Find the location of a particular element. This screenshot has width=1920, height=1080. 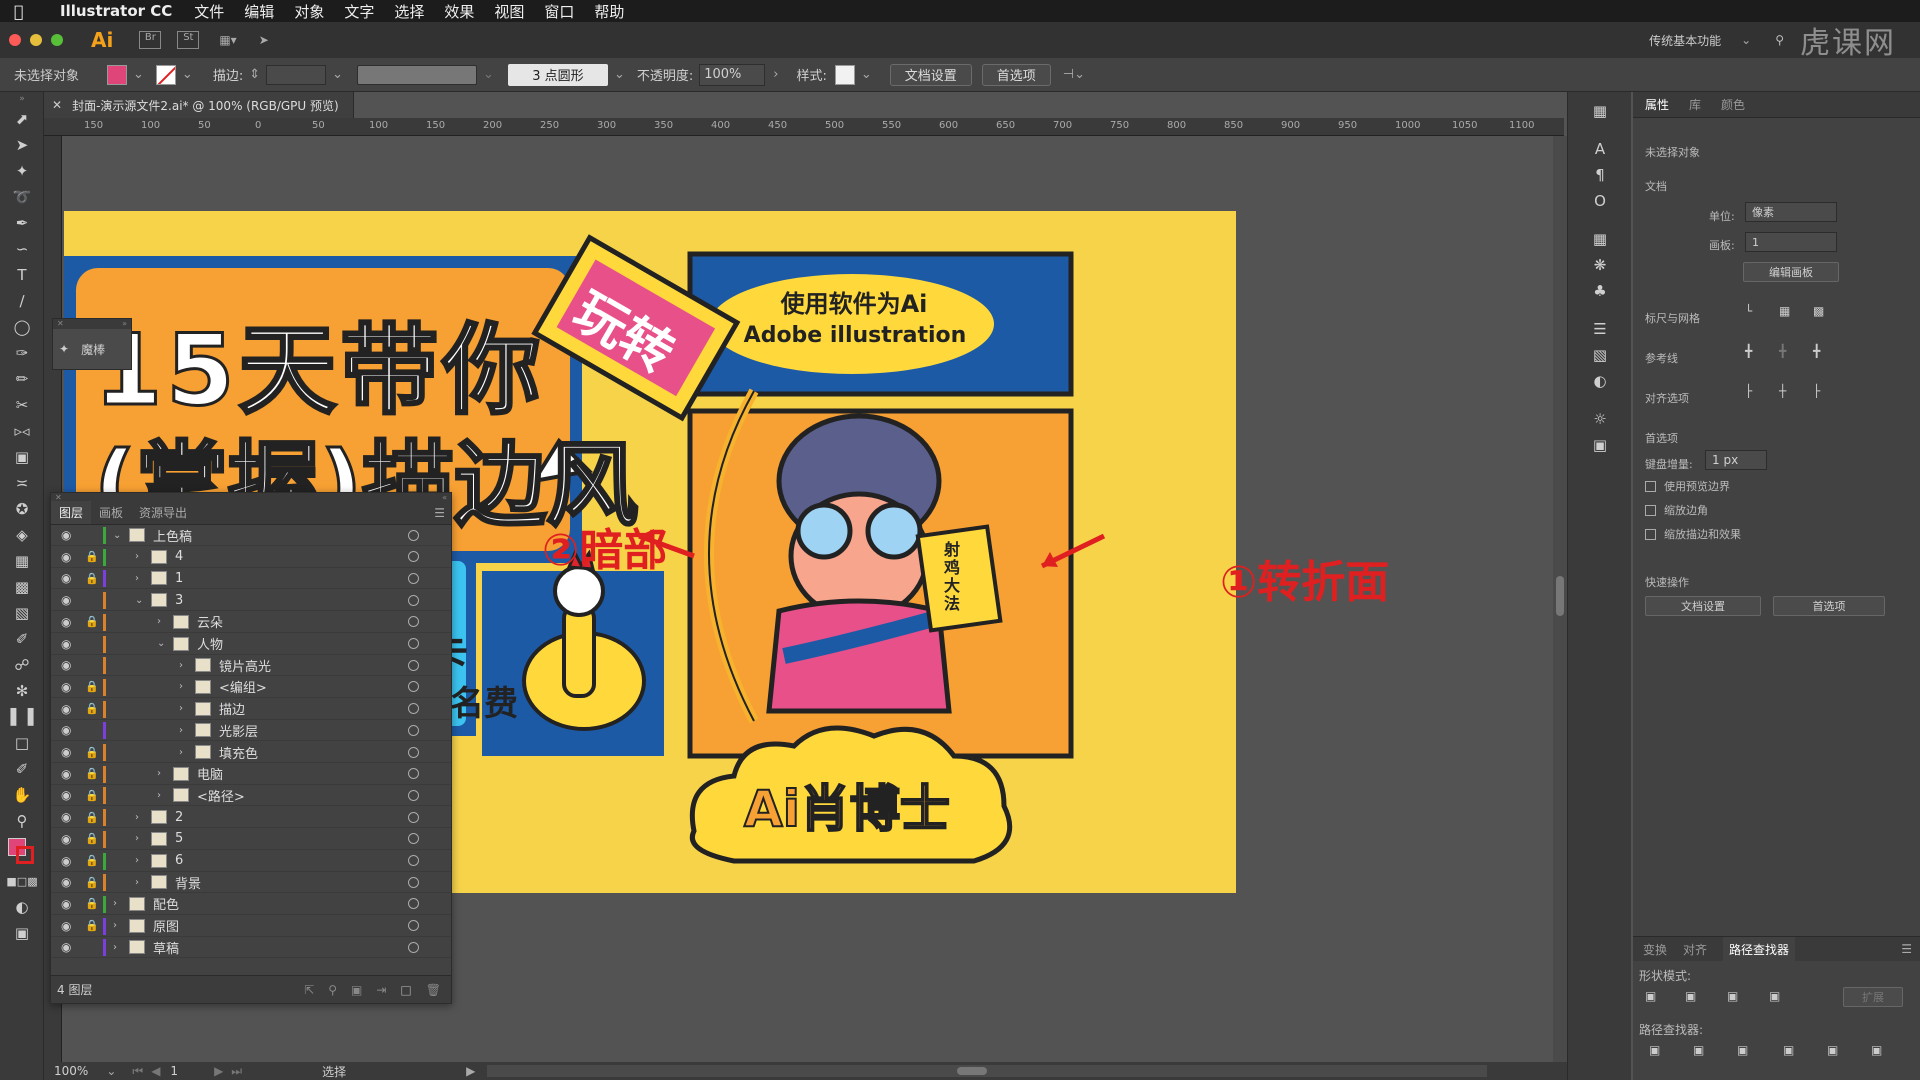

slice-tool-icon: ✐ is located at coordinates (22, 769).